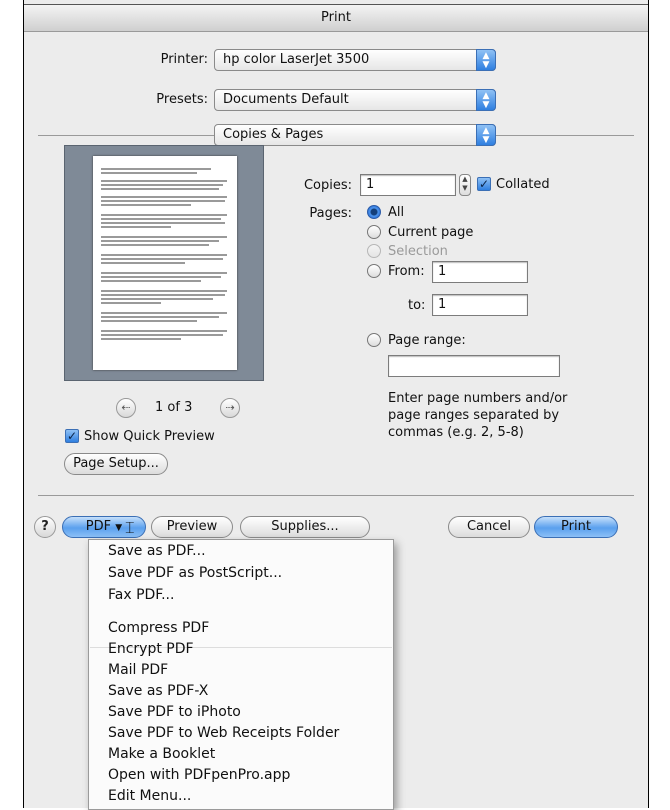 The width and height of the screenshot is (670, 810). What do you see at coordinates (330, 213) in the screenshot?
I see `pages-label: Pages:` at bounding box center [330, 213].